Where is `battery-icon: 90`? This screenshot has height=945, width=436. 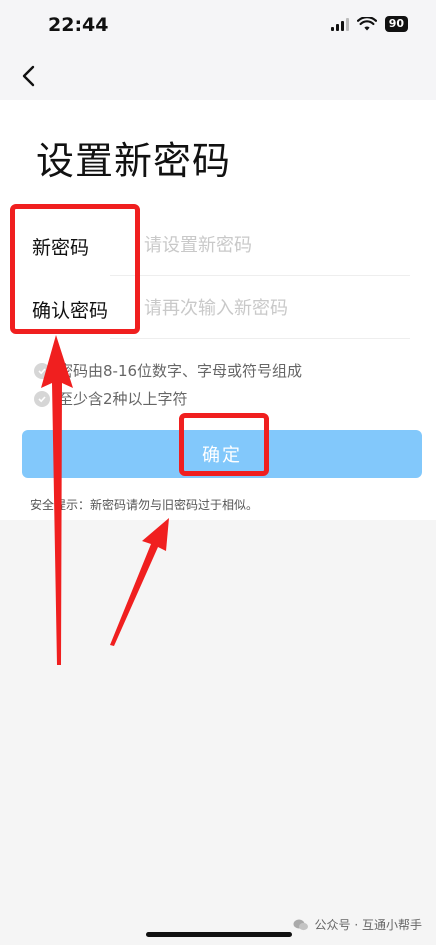 battery-icon: 90 is located at coordinates (396, 24).